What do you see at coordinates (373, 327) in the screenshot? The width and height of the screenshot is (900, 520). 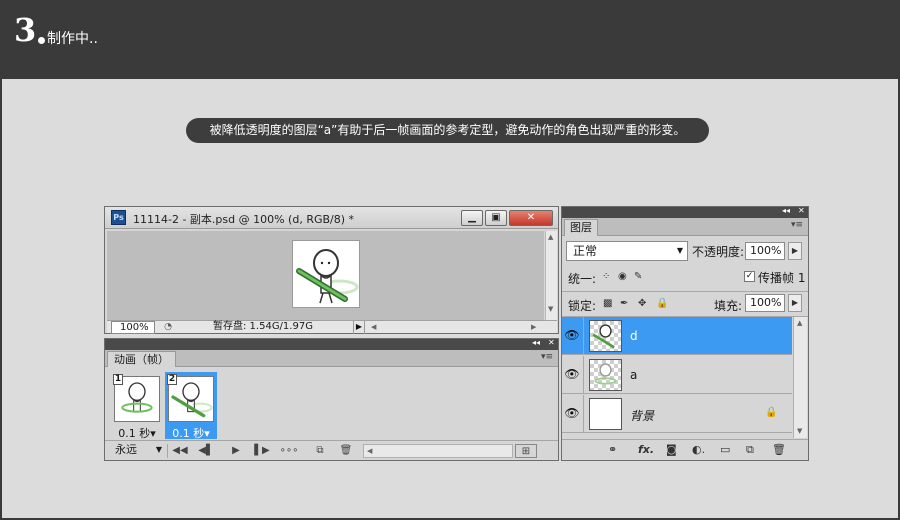 I see `scroll-left-icon: ◀` at bounding box center [373, 327].